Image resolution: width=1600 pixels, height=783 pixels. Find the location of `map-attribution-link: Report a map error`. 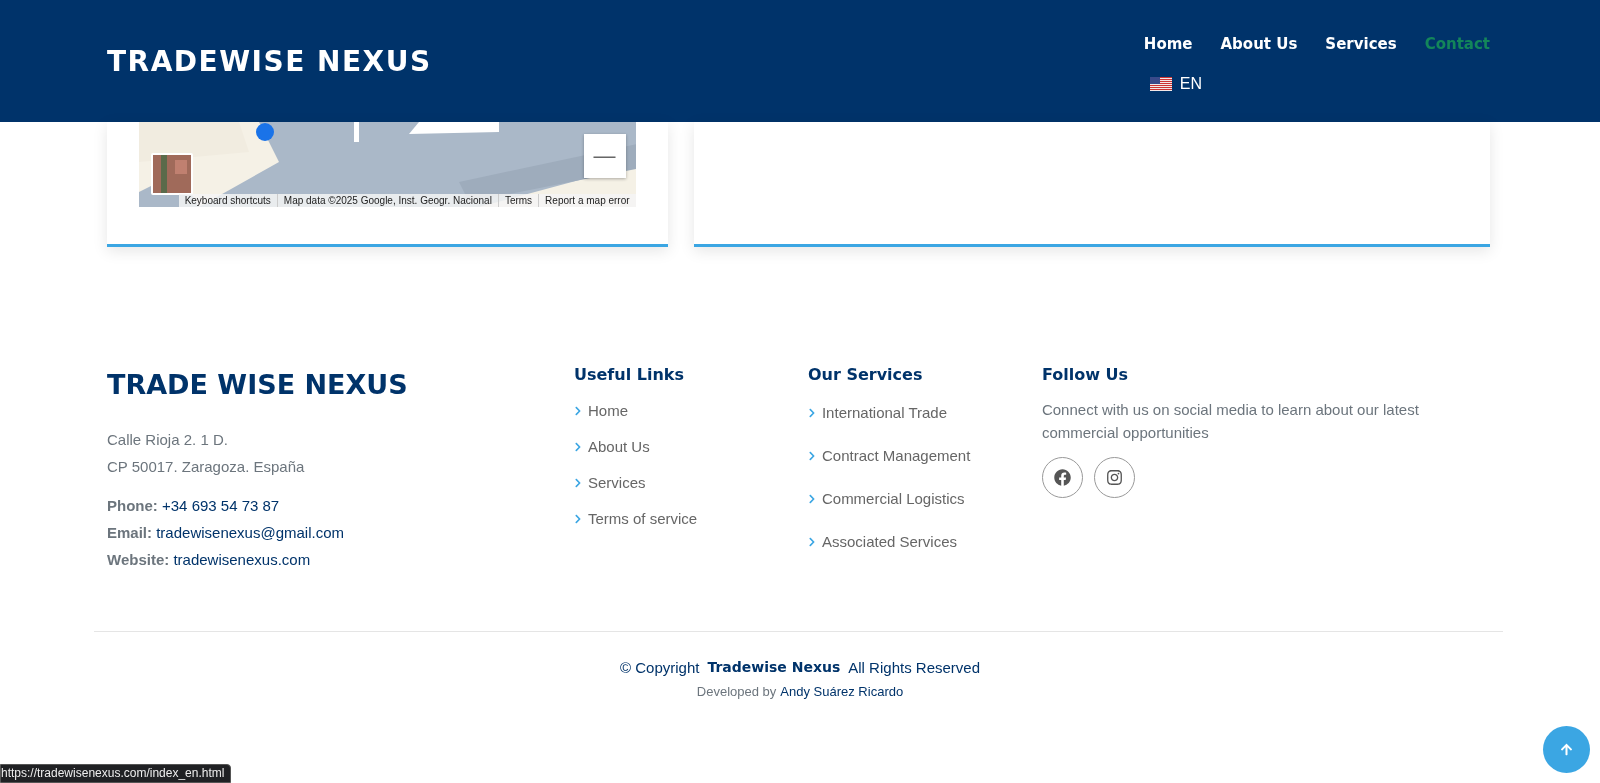

map-attribution-link: Report a map error is located at coordinates (587, 200).